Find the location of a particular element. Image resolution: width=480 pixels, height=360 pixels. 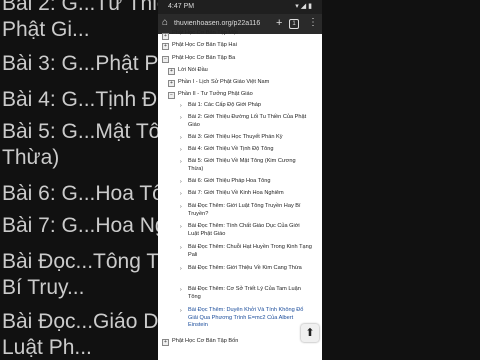

tree-item-tap-mot: Phật Học Cơ Bản Tập Một is located at coordinates (245, 34).